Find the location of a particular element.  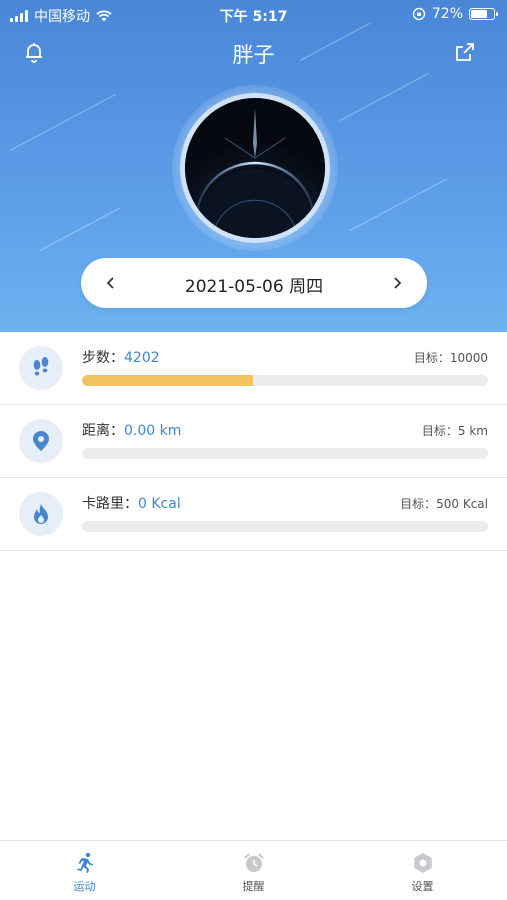

steps-progress-bar is located at coordinates (285, 380).